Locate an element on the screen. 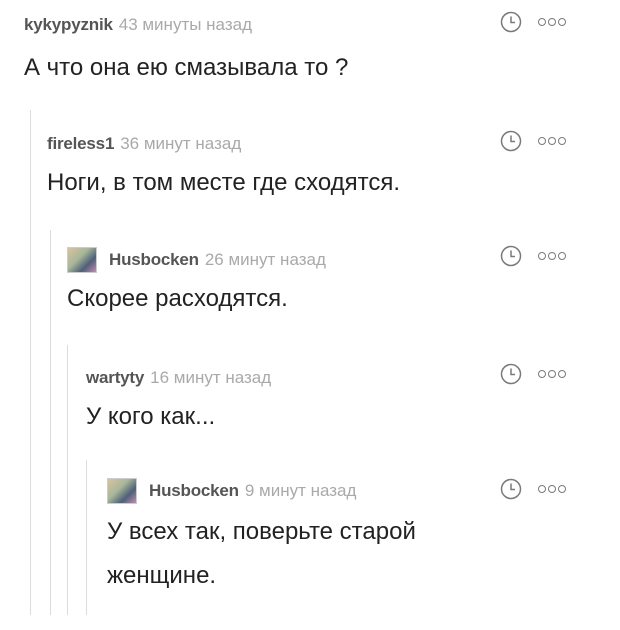 This screenshot has height=630, width=620. comment-author: fireless1 is located at coordinates (80, 144).